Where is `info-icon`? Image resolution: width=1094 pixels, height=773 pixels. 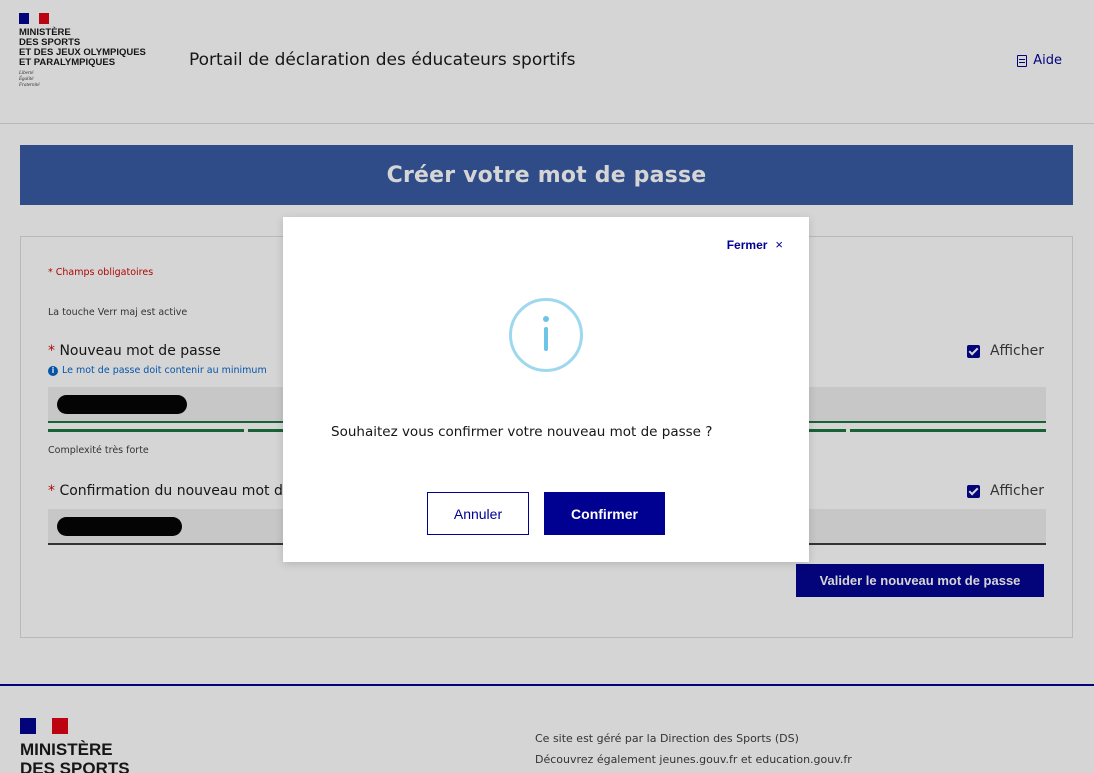
info-icon is located at coordinates (546, 335).